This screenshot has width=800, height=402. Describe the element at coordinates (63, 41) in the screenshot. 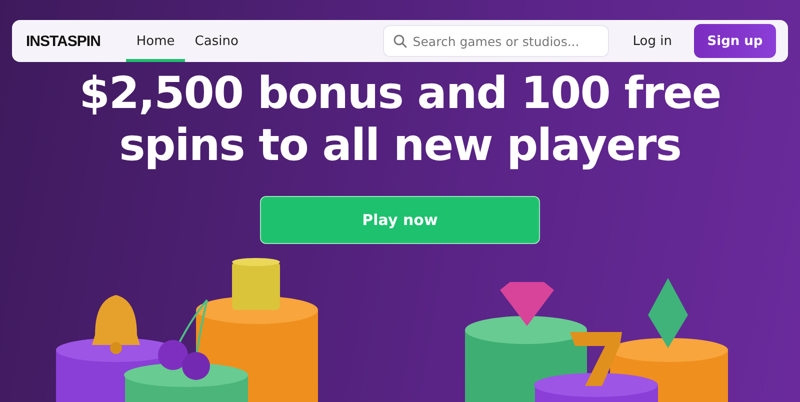

I see `logo: INSTASPIN` at that location.